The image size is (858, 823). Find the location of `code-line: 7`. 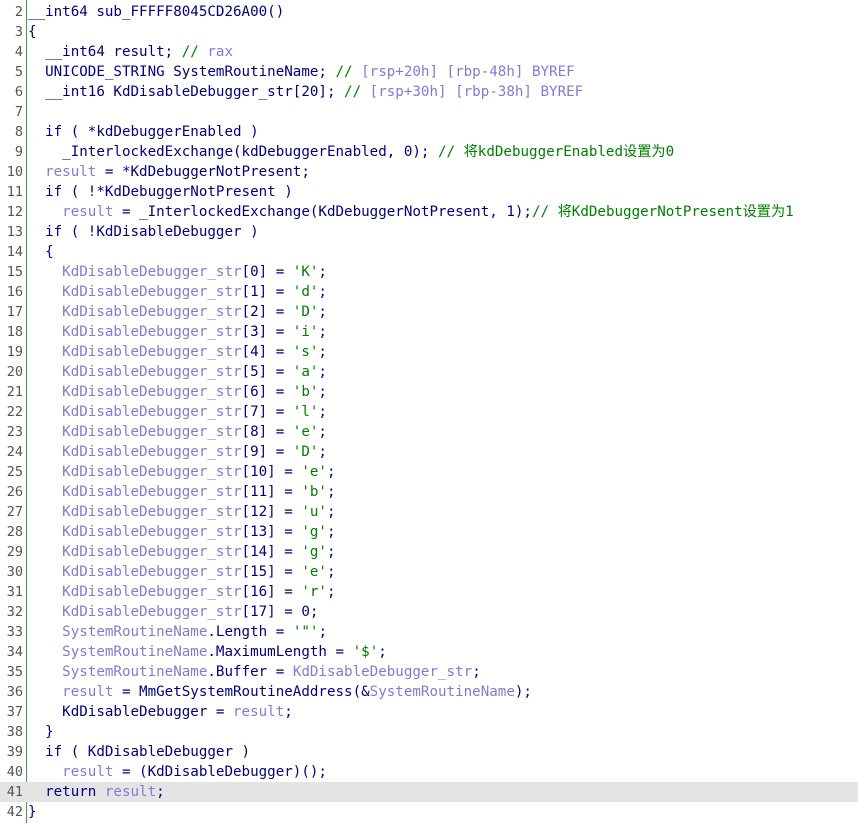

code-line: 7 is located at coordinates (429, 112).